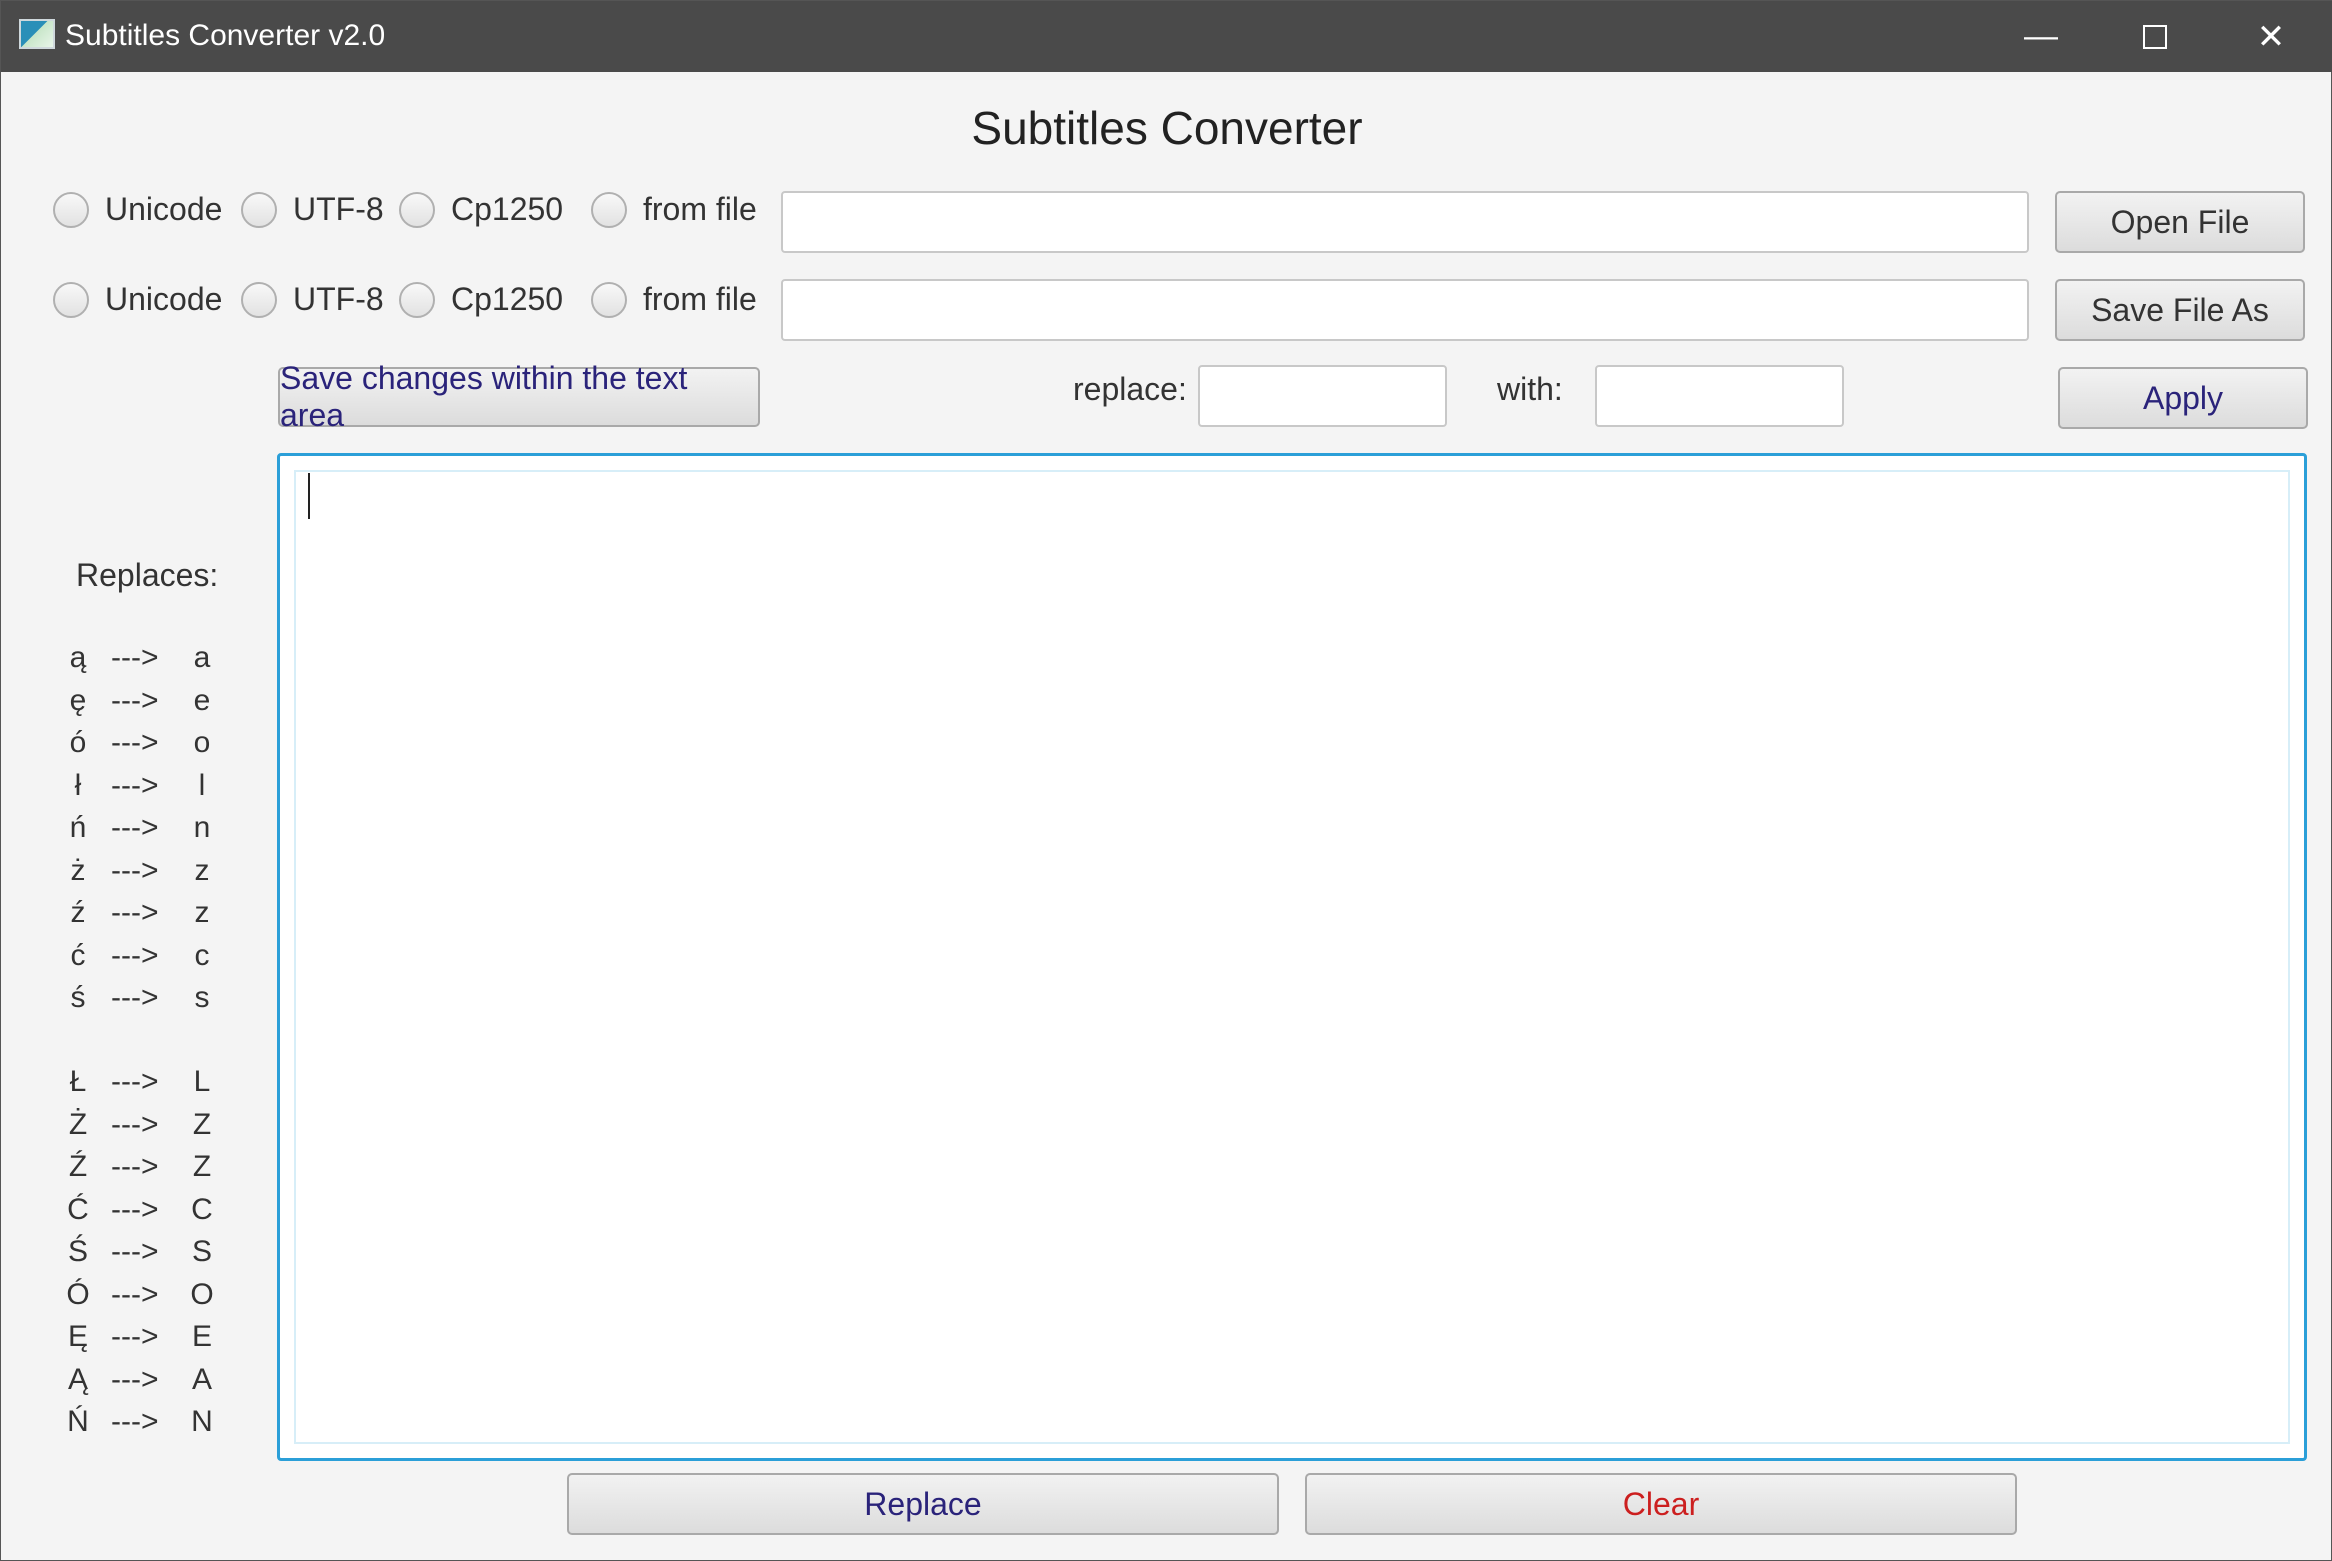  Describe the element at coordinates (78, 1166) in the screenshot. I see `replacement-from: Ź` at that location.